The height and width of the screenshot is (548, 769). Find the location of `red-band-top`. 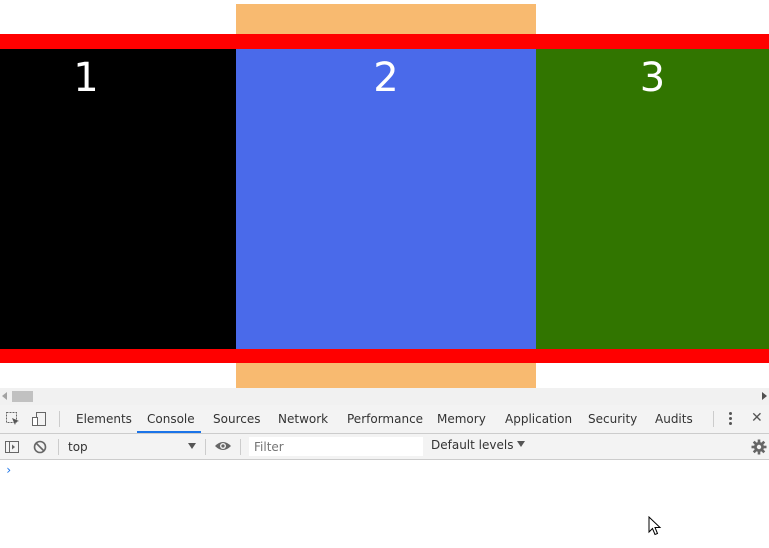

red-band-top is located at coordinates (384, 41).